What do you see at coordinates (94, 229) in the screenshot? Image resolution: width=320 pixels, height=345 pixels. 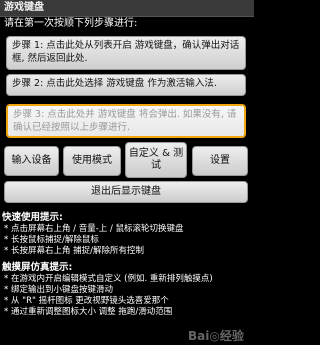 I see `quick-tip-item: * 点击屏幕右上角 / 音量-上 / 鼠标滚轮切换键盘` at bounding box center [94, 229].